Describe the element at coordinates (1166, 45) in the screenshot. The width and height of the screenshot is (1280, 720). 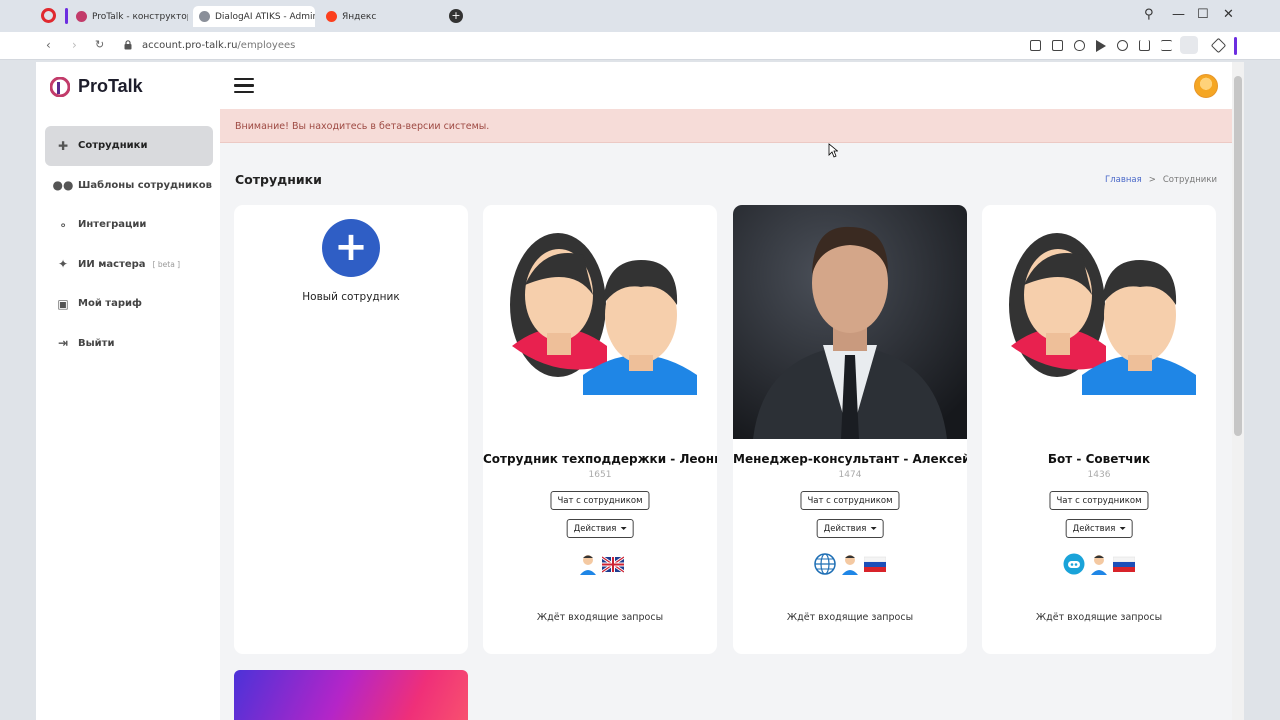
I see `menu-icon` at that location.